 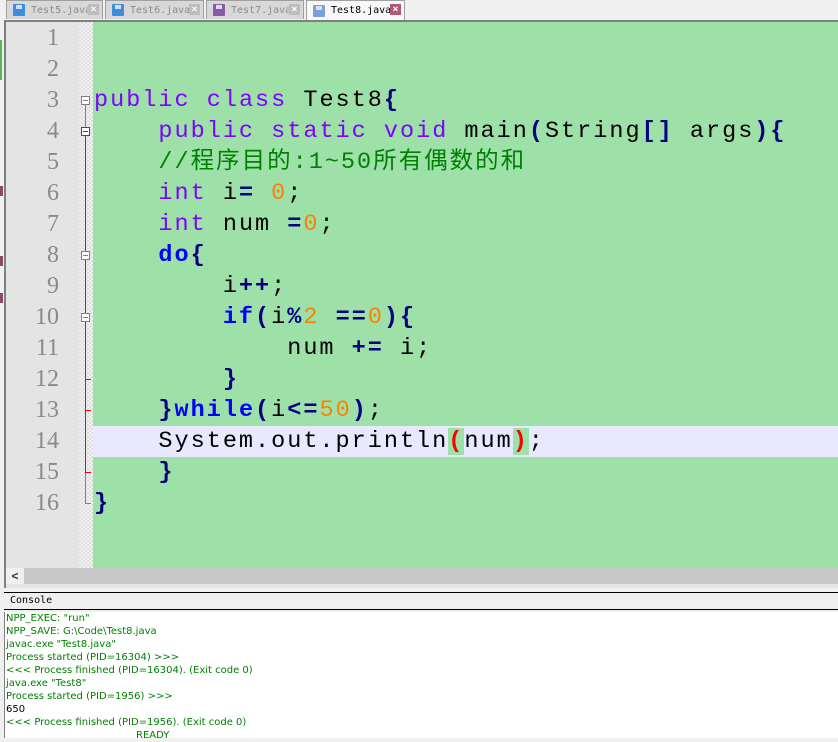 I want to click on console-log-line: NPP_EXEC: "run", so click(x=48, y=618).